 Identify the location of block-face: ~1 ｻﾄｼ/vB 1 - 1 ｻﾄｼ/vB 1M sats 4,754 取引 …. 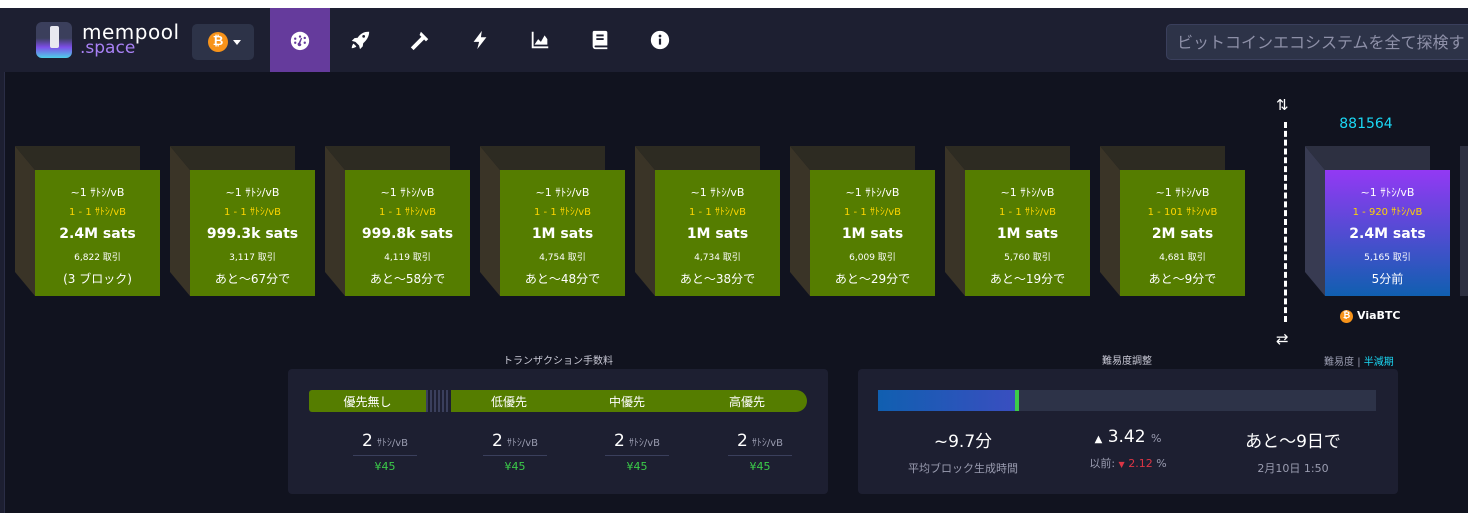
(562, 233).